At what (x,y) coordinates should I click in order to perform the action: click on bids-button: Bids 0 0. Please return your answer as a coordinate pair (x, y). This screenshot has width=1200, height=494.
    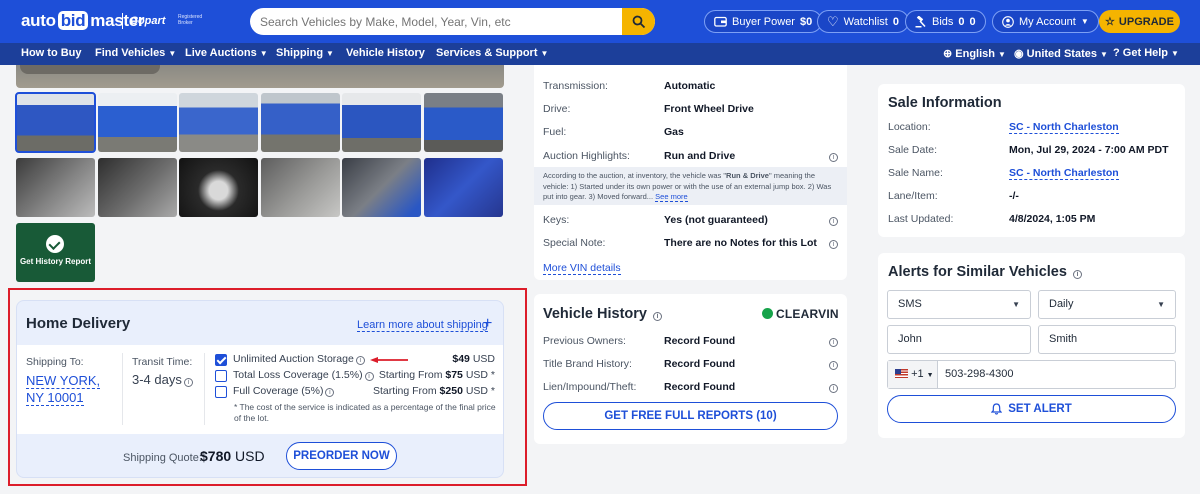
    Looking at the image, I should click on (945, 21).